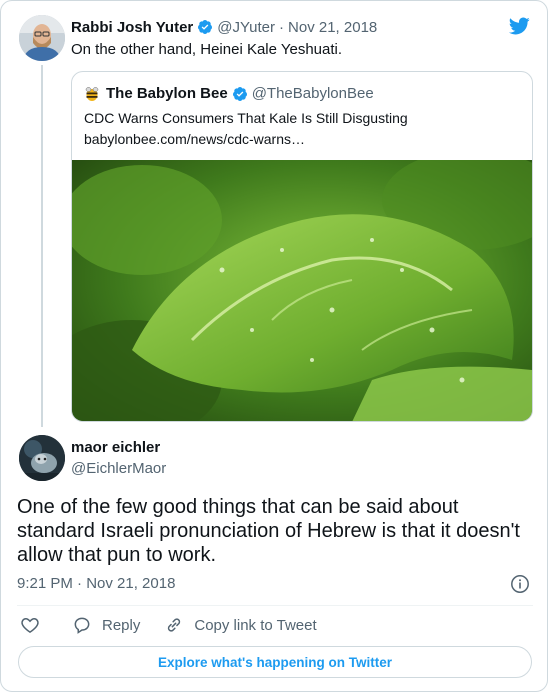  What do you see at coordinates (167, 93) in the screenshot?
I see `quoted-author-name: The Babylon Bee` at bounding box center [167, 93].